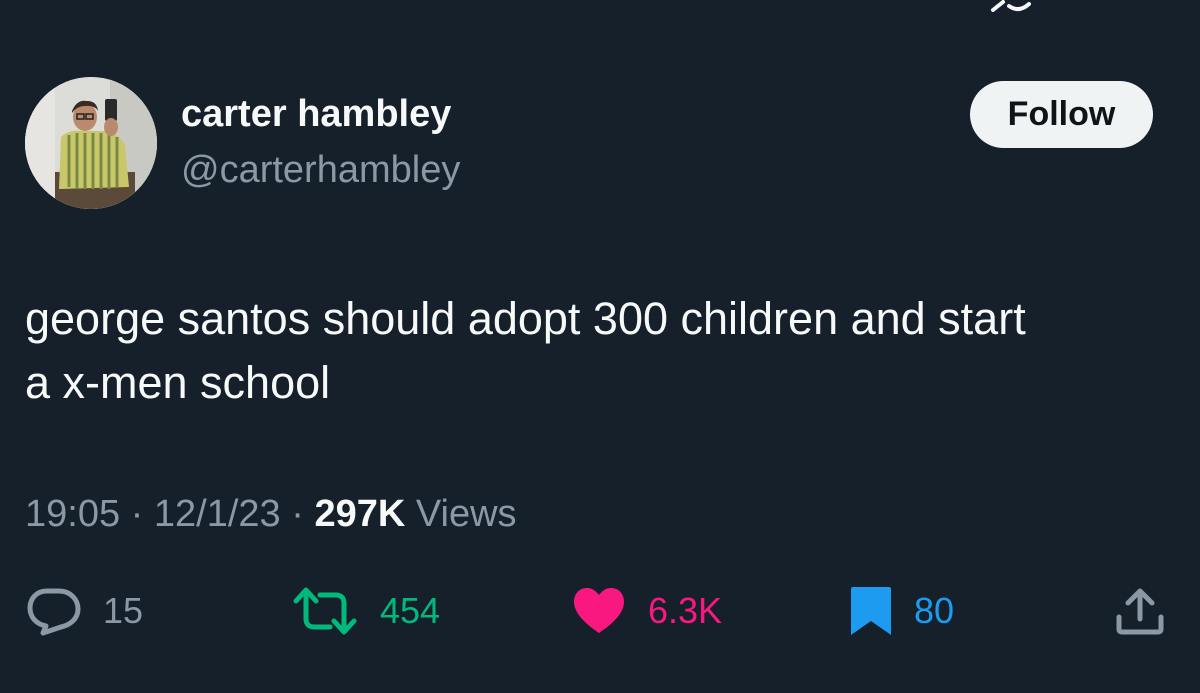  Describe the element at coordinates (217, 514) in the screenshot. I see `tweet-date: 12/1/23` at that location.